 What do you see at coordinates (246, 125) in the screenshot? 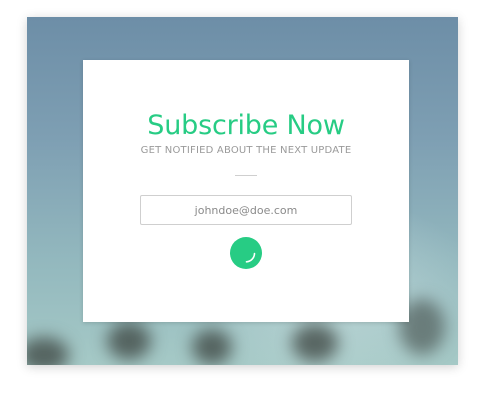
I see `subscribe-title: Subscribe Now` at bounding box center [246, 125].